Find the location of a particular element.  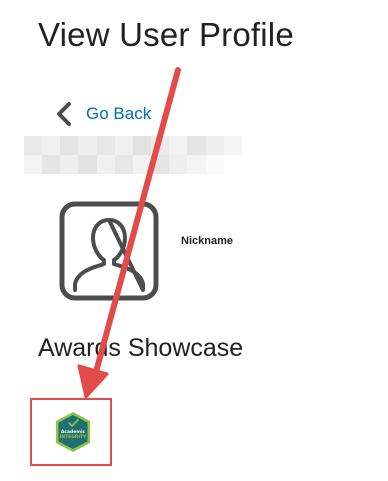

chevron-left-icon is located at coordinates (64, 114).